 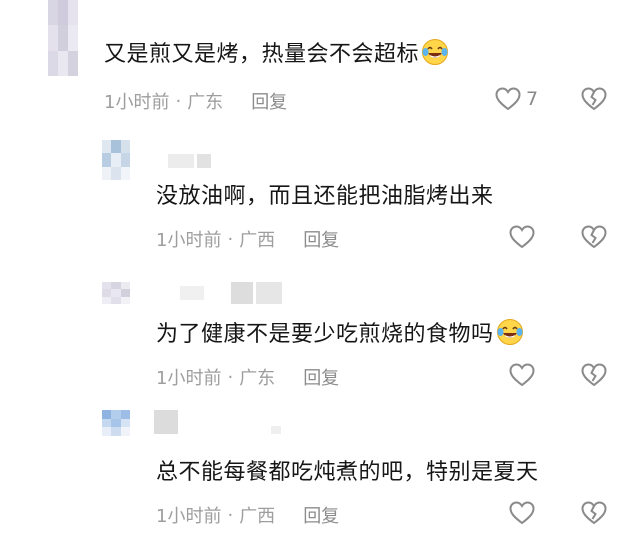 I want to click on like-count: 7, so click(x=532, y=99).